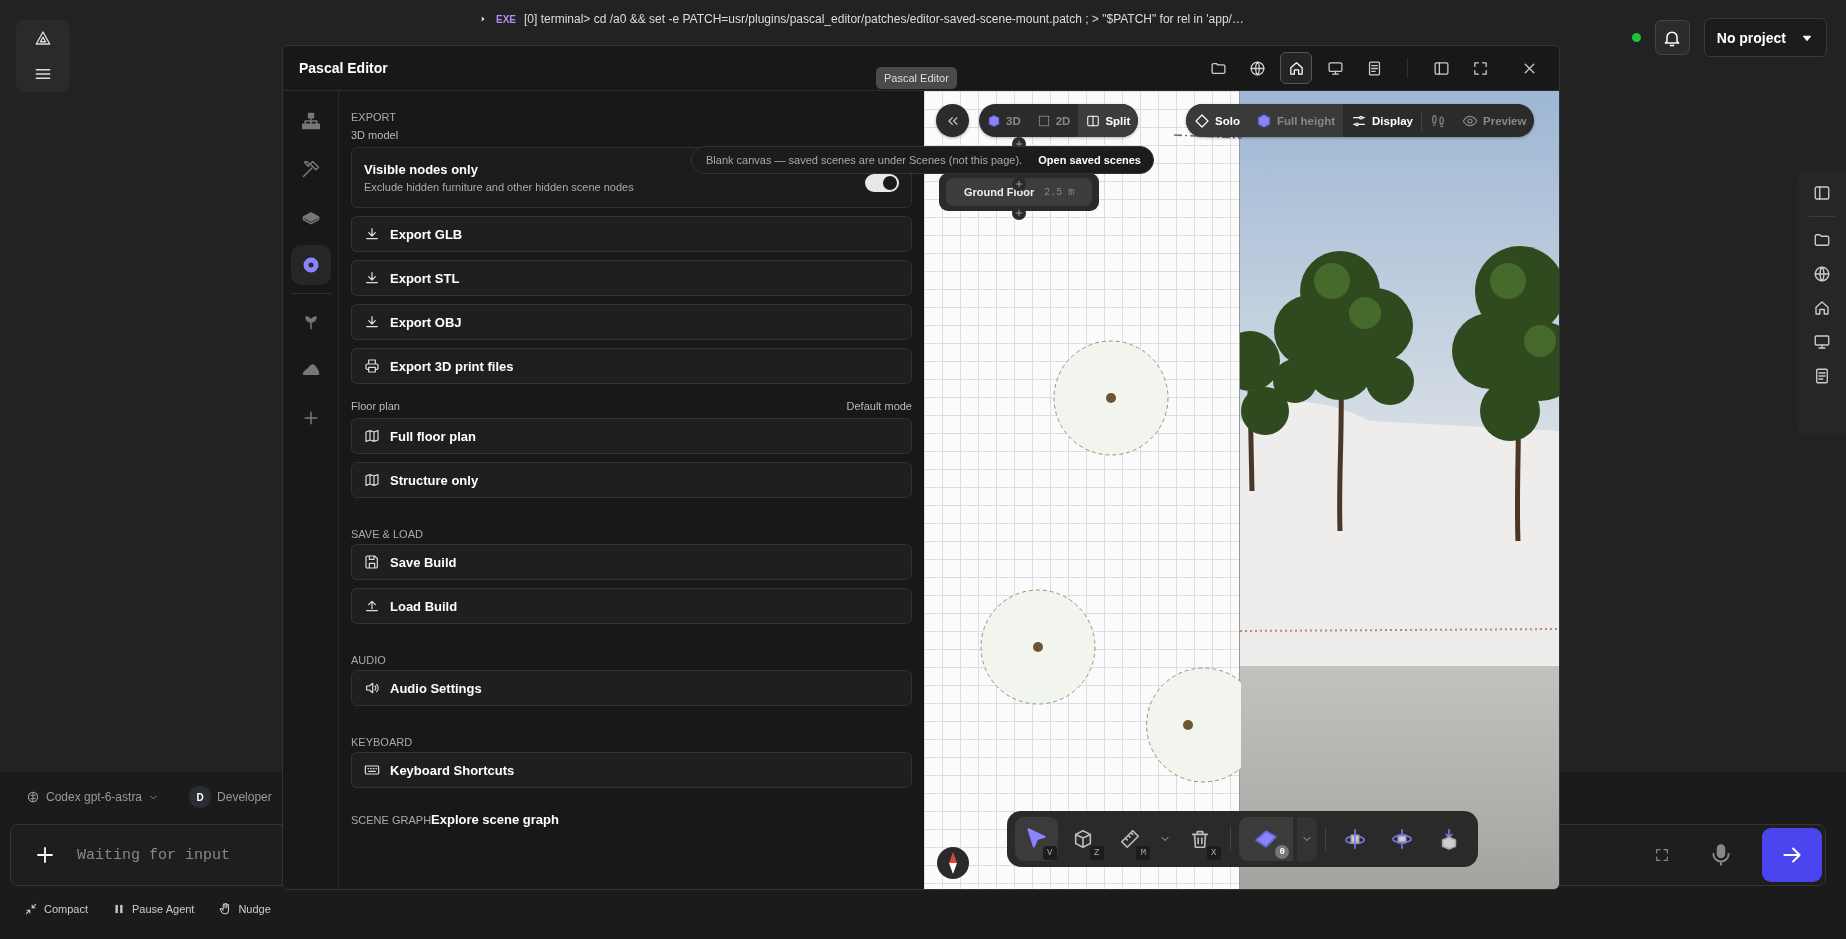 The image size is (1846, 939). What do you see at coordinates (1004, 120) in the screenshot?
I see `view-mode-tab: 3D` at bounding box center [1004, 120].